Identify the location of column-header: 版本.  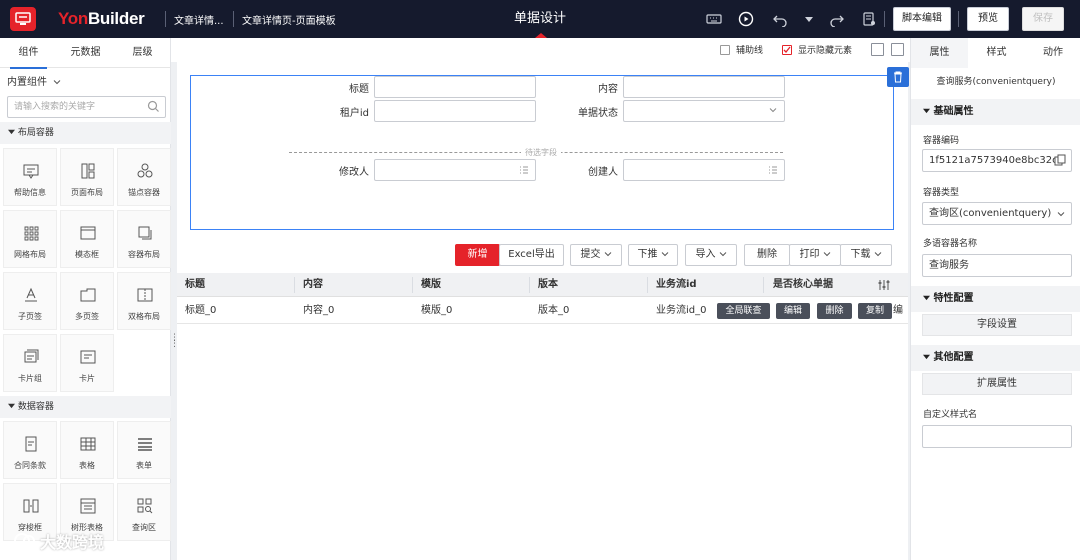
(544, 285).